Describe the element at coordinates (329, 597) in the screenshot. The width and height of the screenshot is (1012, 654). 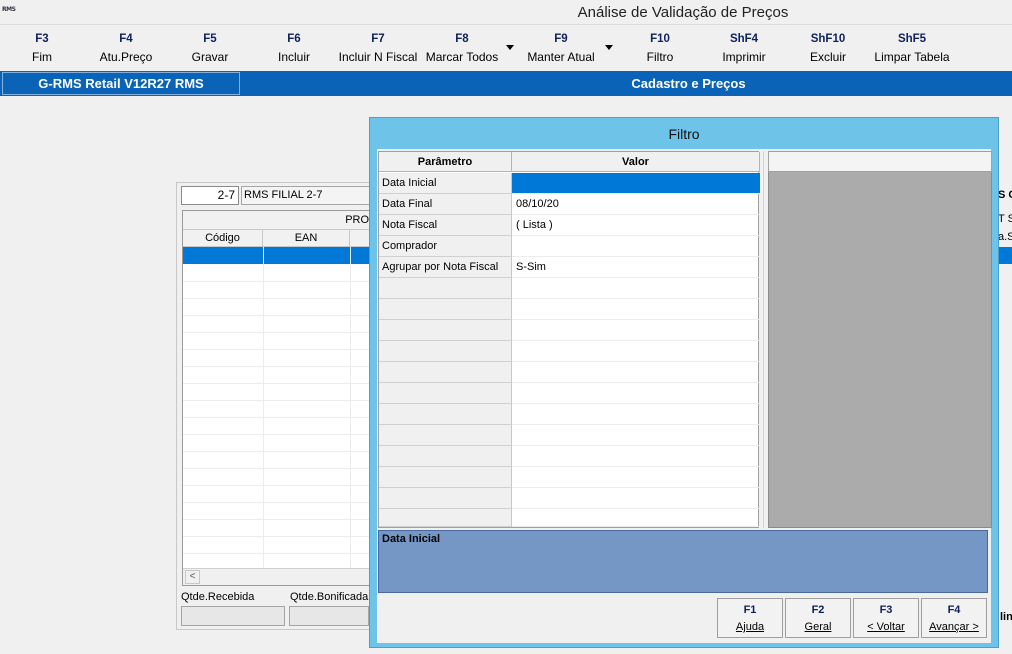
I see `qty-bonus-label: Qtde.Bonificada` at that location.